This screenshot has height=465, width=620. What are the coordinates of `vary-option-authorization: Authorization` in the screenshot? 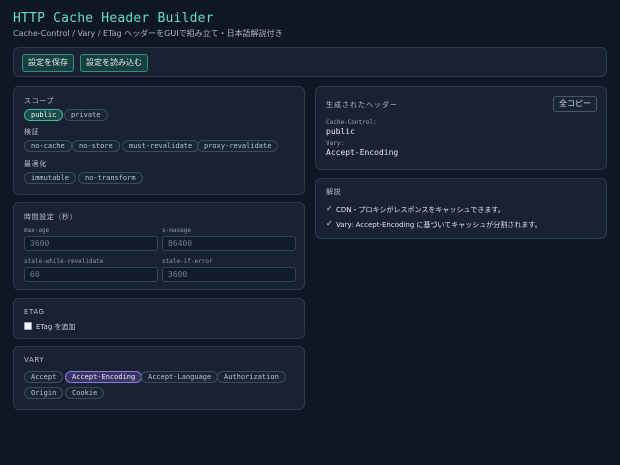 It's located at (251, 377).